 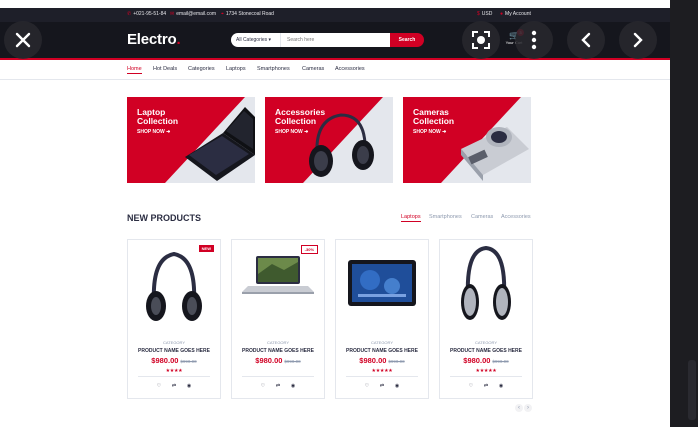 What do you see at coordinates (309, 249) in the screenshot?
I see `discount-badge: -30%` at bounding box center [309, 249].